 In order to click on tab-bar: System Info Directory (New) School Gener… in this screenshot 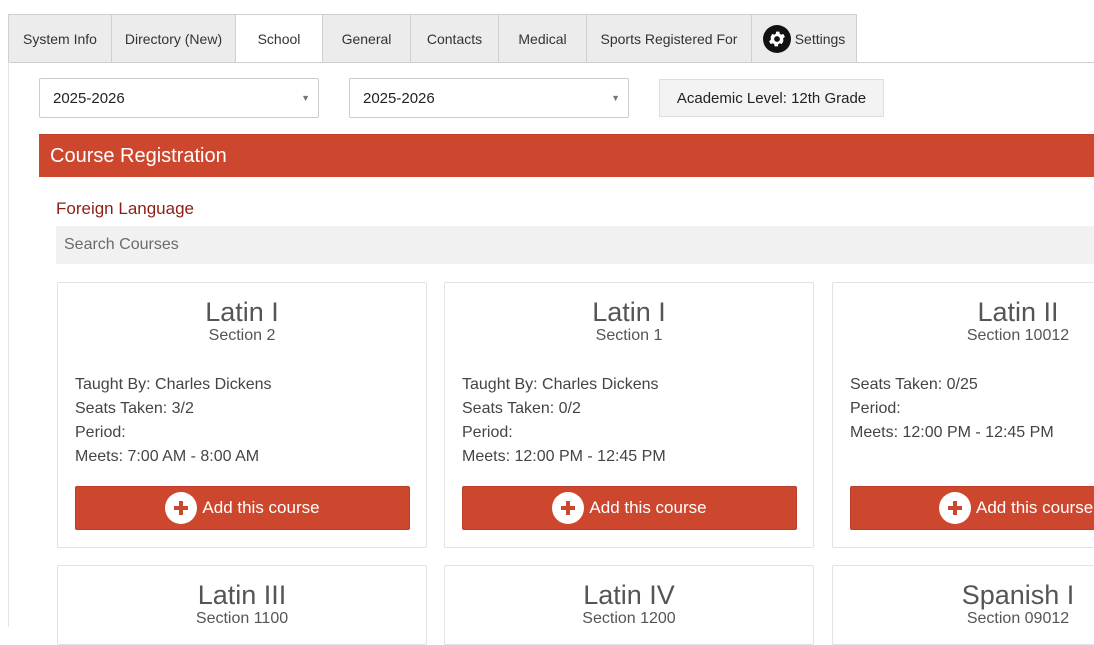, I will do `click(432, 38)`.